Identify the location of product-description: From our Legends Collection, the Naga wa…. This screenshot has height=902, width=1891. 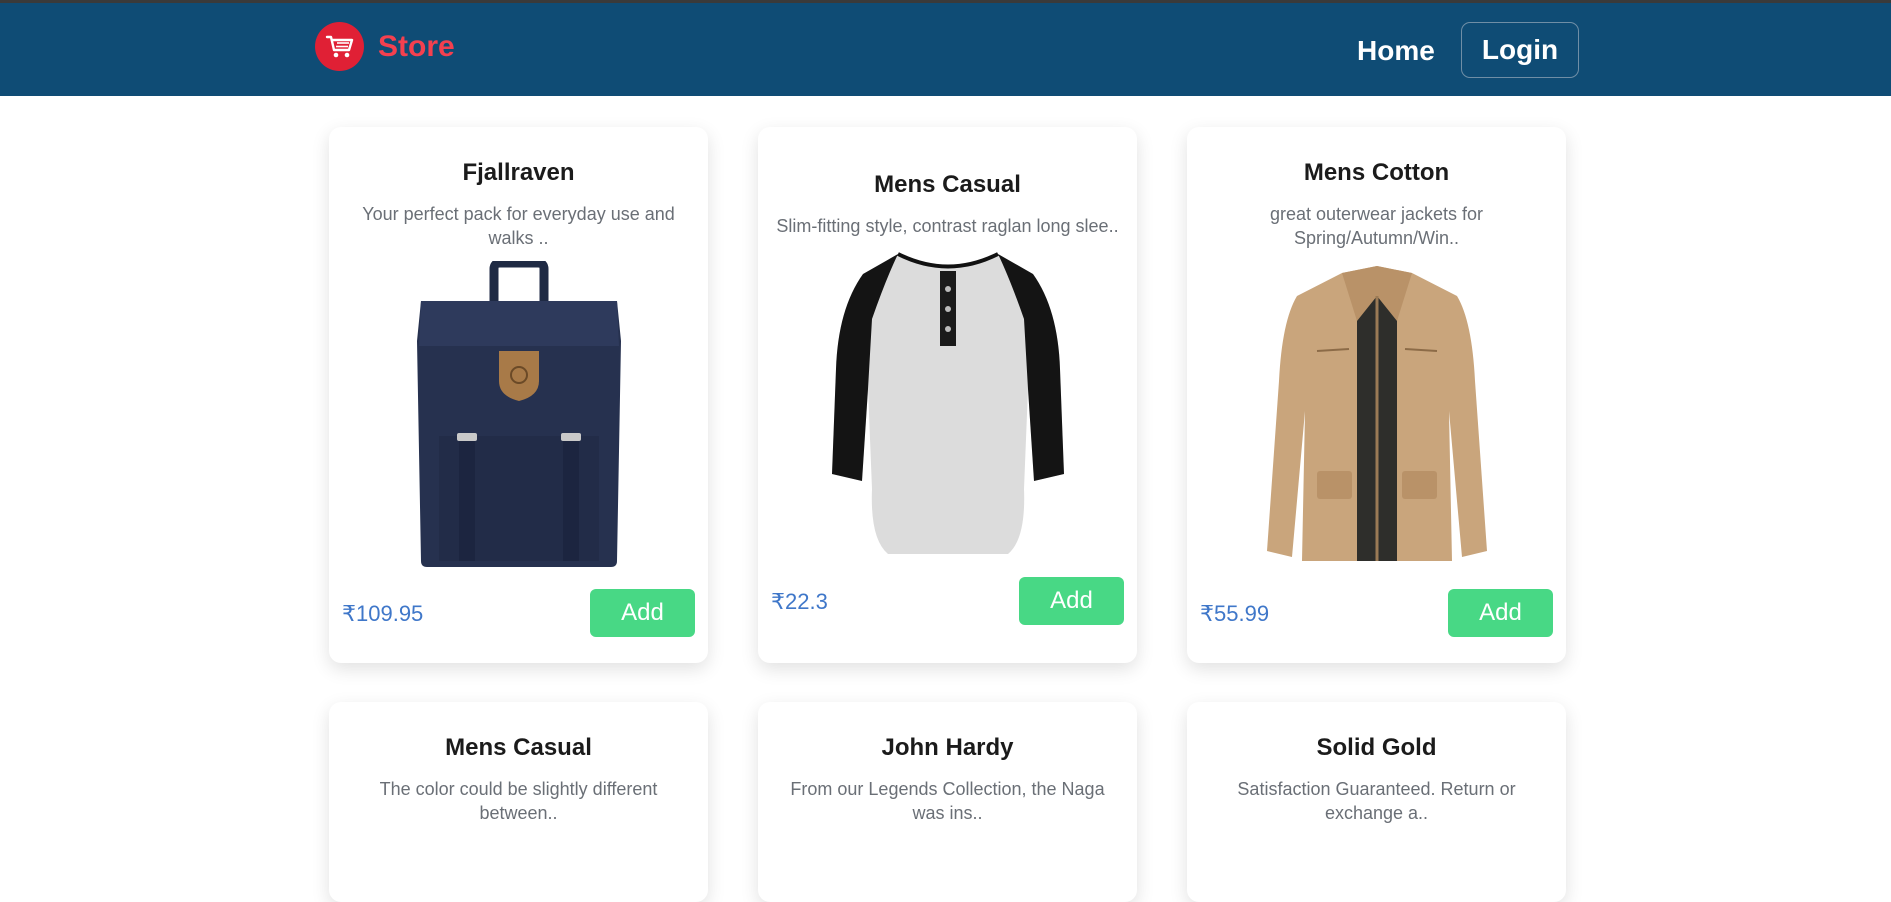
(947, 801).